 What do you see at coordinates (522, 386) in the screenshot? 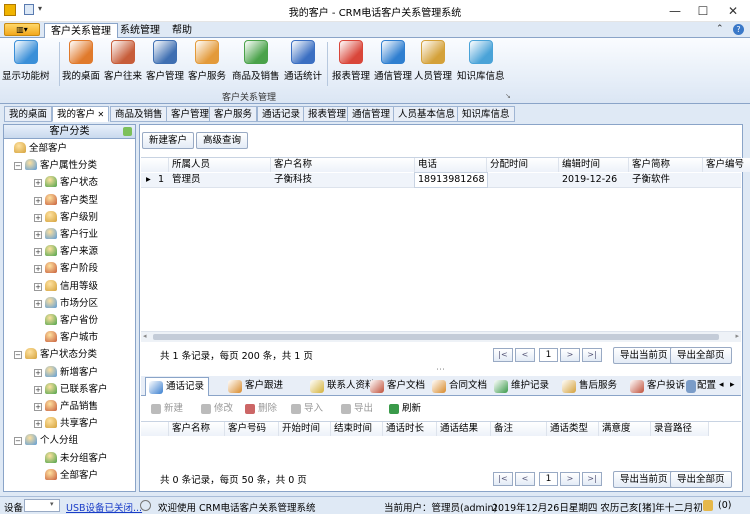
I see `detail-tab-5: 维护记录` at bounding box center [522, 386].